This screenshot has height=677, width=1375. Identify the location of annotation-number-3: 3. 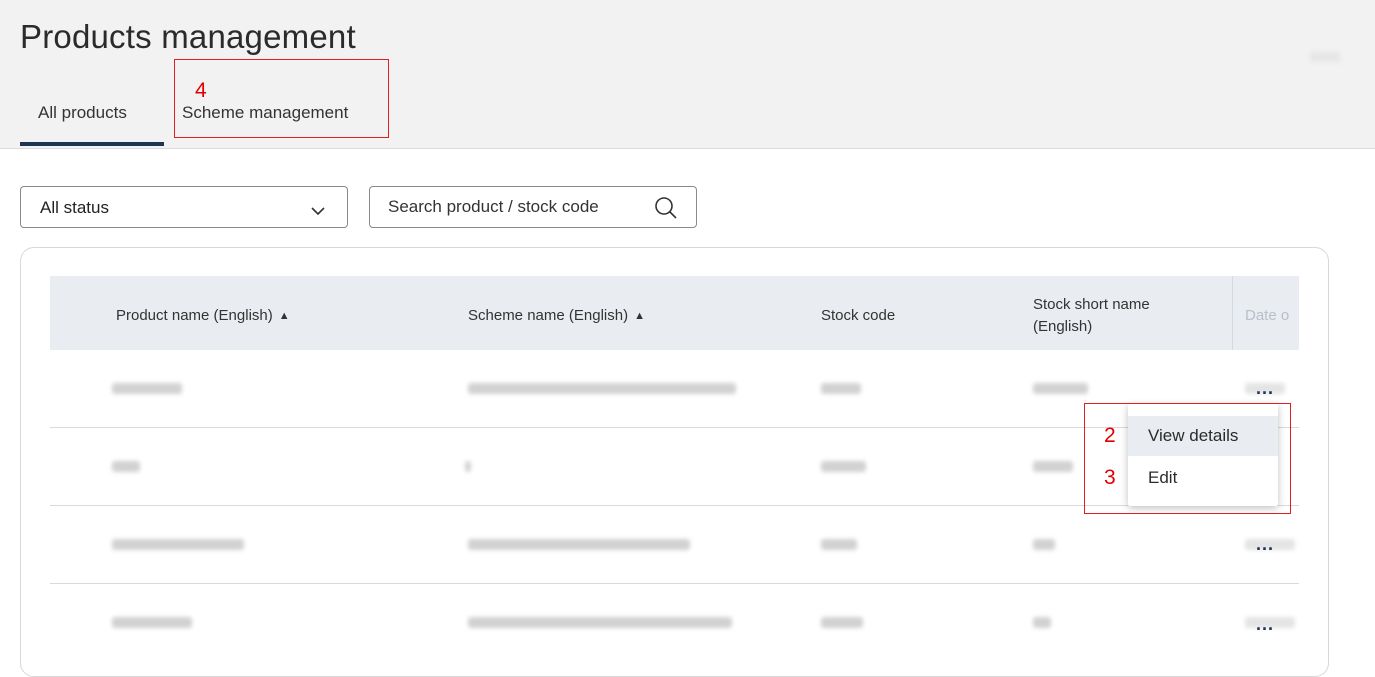
(1110, 477).